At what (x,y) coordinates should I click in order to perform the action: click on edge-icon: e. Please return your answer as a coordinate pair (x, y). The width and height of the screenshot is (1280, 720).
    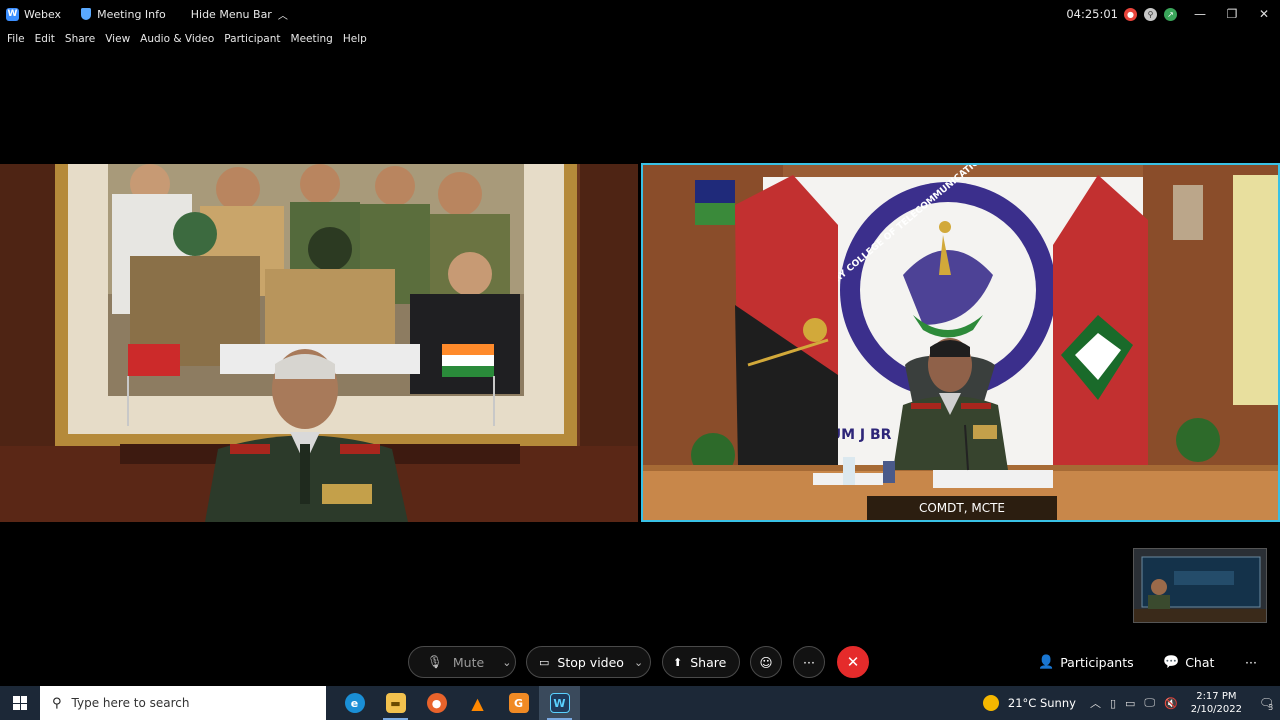
    Looking at the image, I should click on (354, 703).